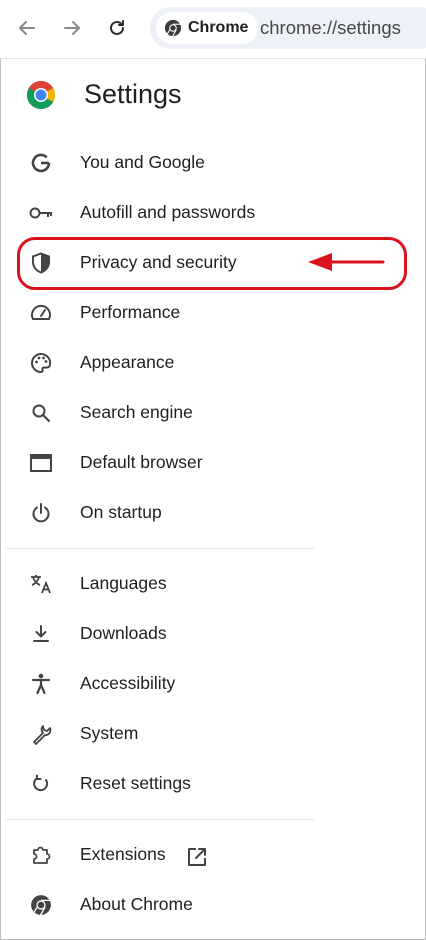 The width and height of the screenshot is (426, 940). I want to click on reset-icon, so click(41, 784).